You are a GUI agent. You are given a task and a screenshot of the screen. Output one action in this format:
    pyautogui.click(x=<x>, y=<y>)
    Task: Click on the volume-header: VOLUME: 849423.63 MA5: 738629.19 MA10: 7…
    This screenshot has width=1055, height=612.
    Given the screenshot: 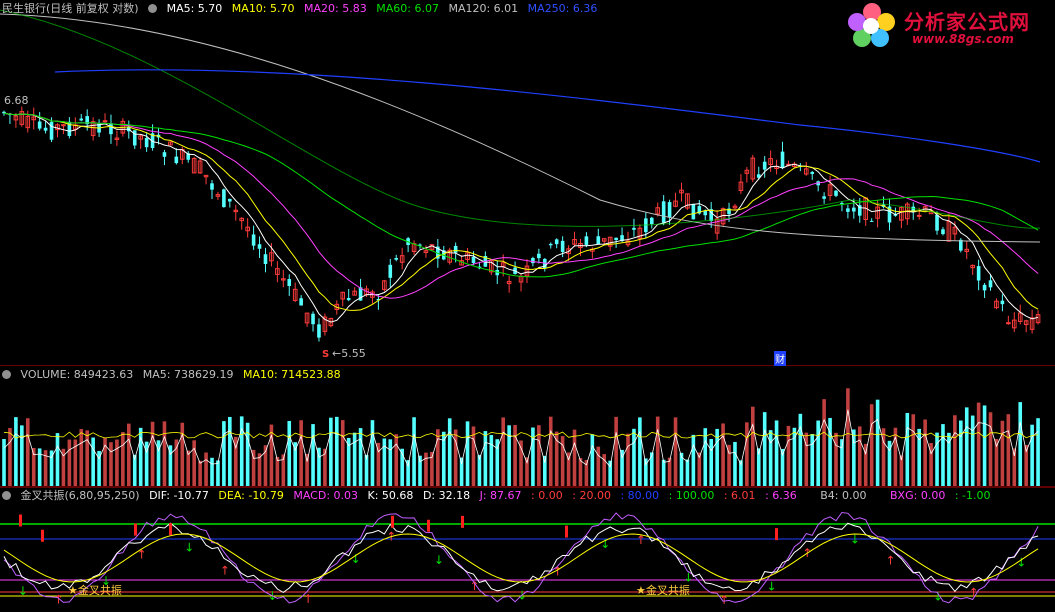 What is the action you would take?
    pyautogui.click(x=174, y=375)
    